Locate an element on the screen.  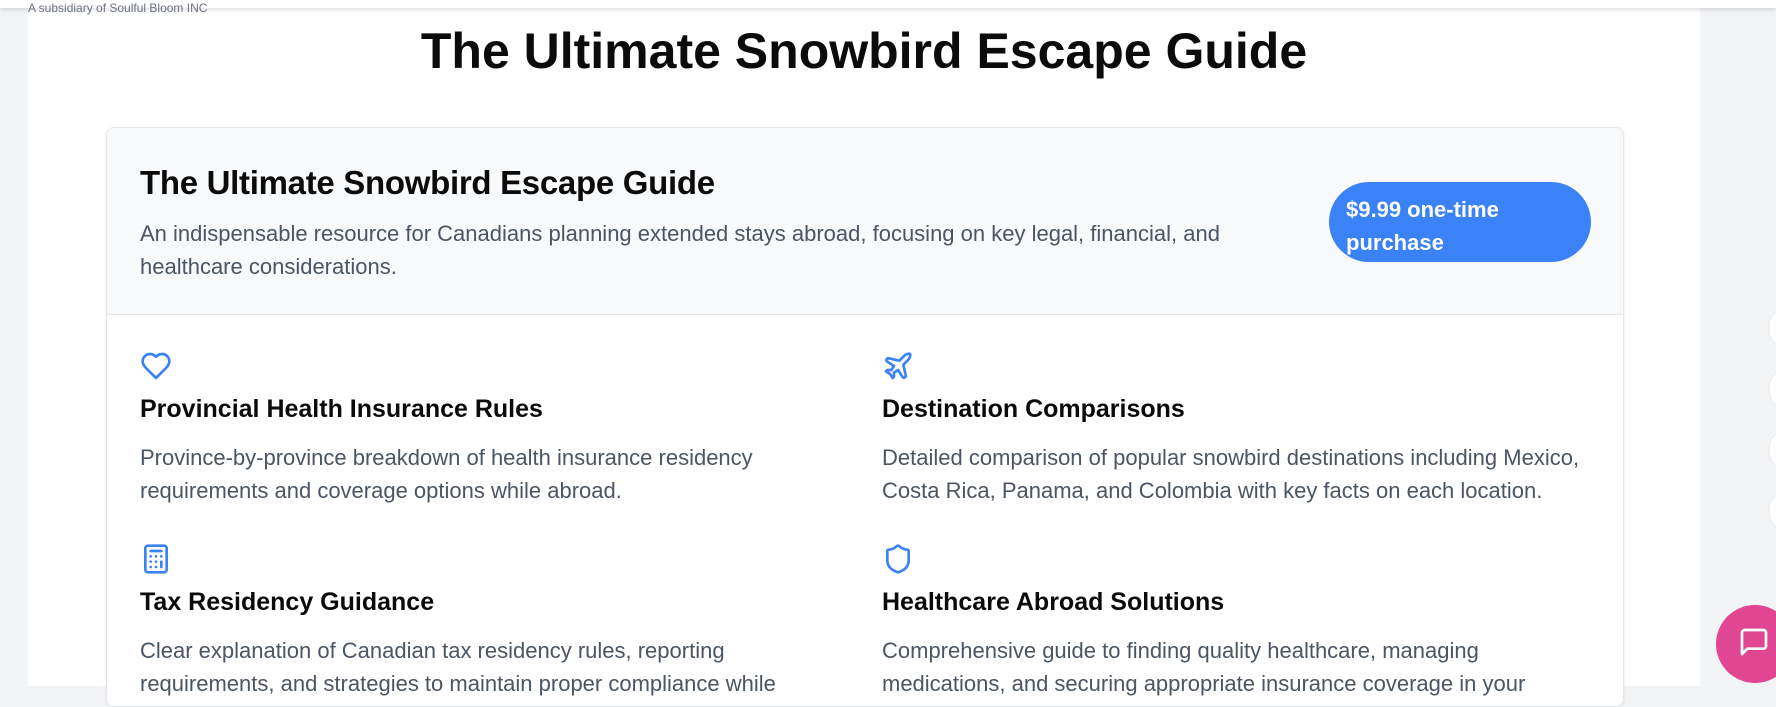
top-bar is located at coordinates (888, 4).